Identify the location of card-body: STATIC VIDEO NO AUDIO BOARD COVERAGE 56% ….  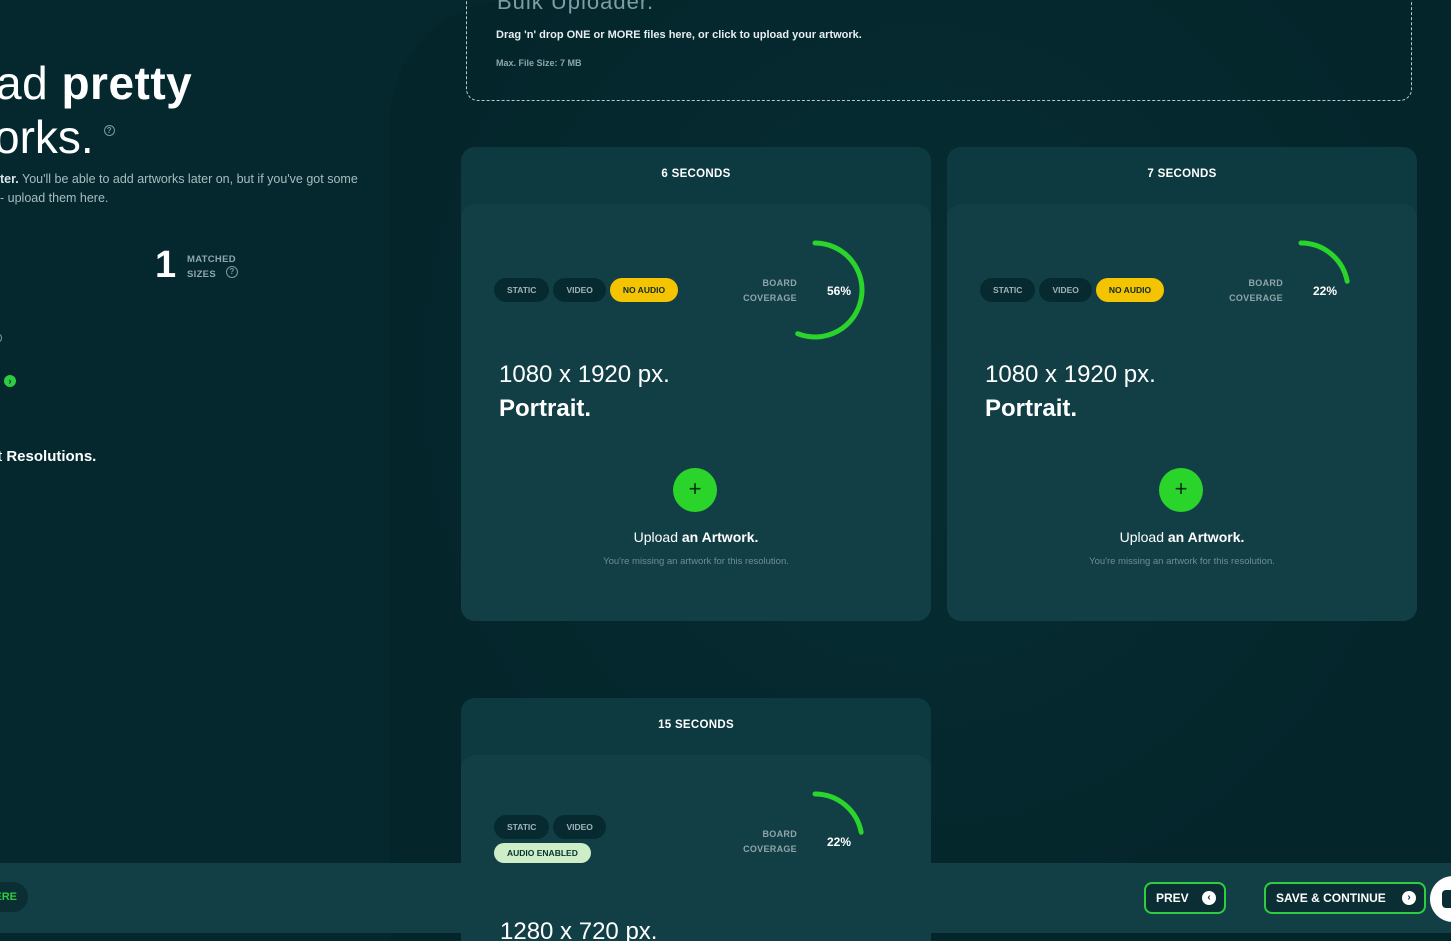
(696, 412).